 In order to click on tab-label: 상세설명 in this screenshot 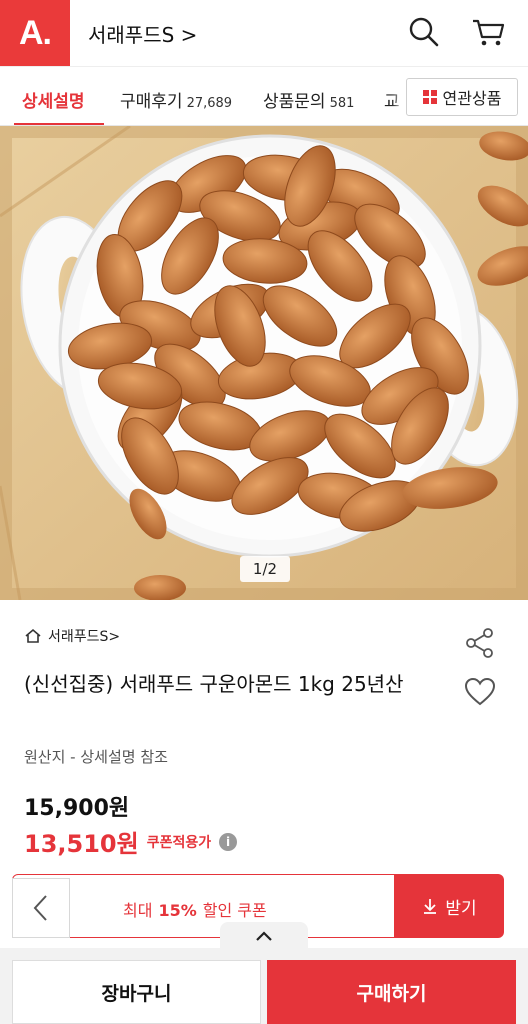, I will do `click(53, 102)`.